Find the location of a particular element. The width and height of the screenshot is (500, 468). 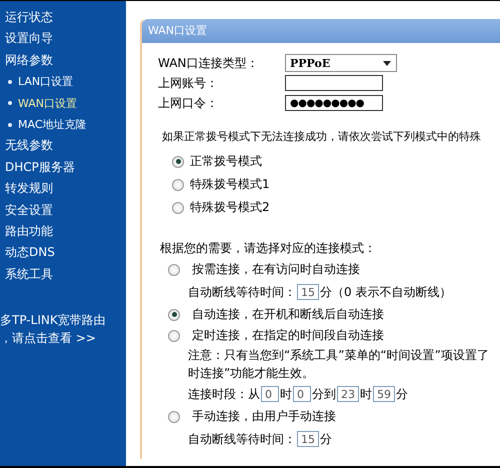

radio-label: 手动连接，由用户手动连接 is located at coordinates (264, 416).